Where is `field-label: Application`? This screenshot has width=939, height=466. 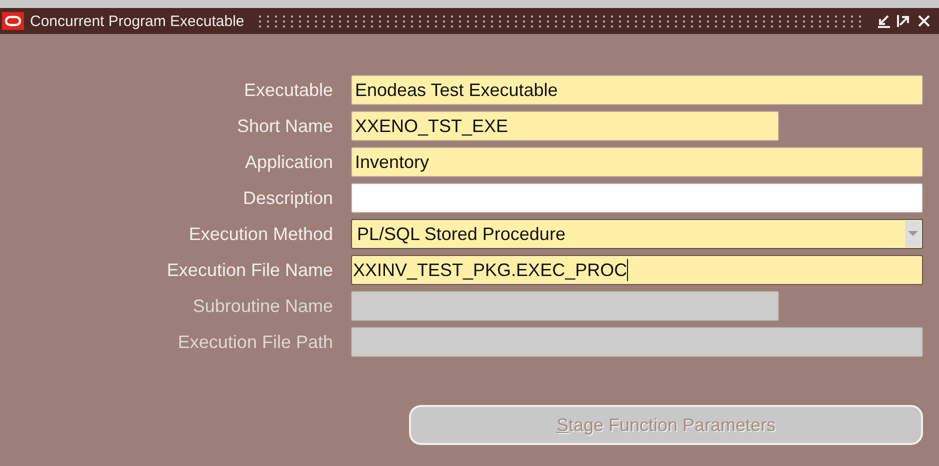
field-label: Application is located at coordinates (288, 162).